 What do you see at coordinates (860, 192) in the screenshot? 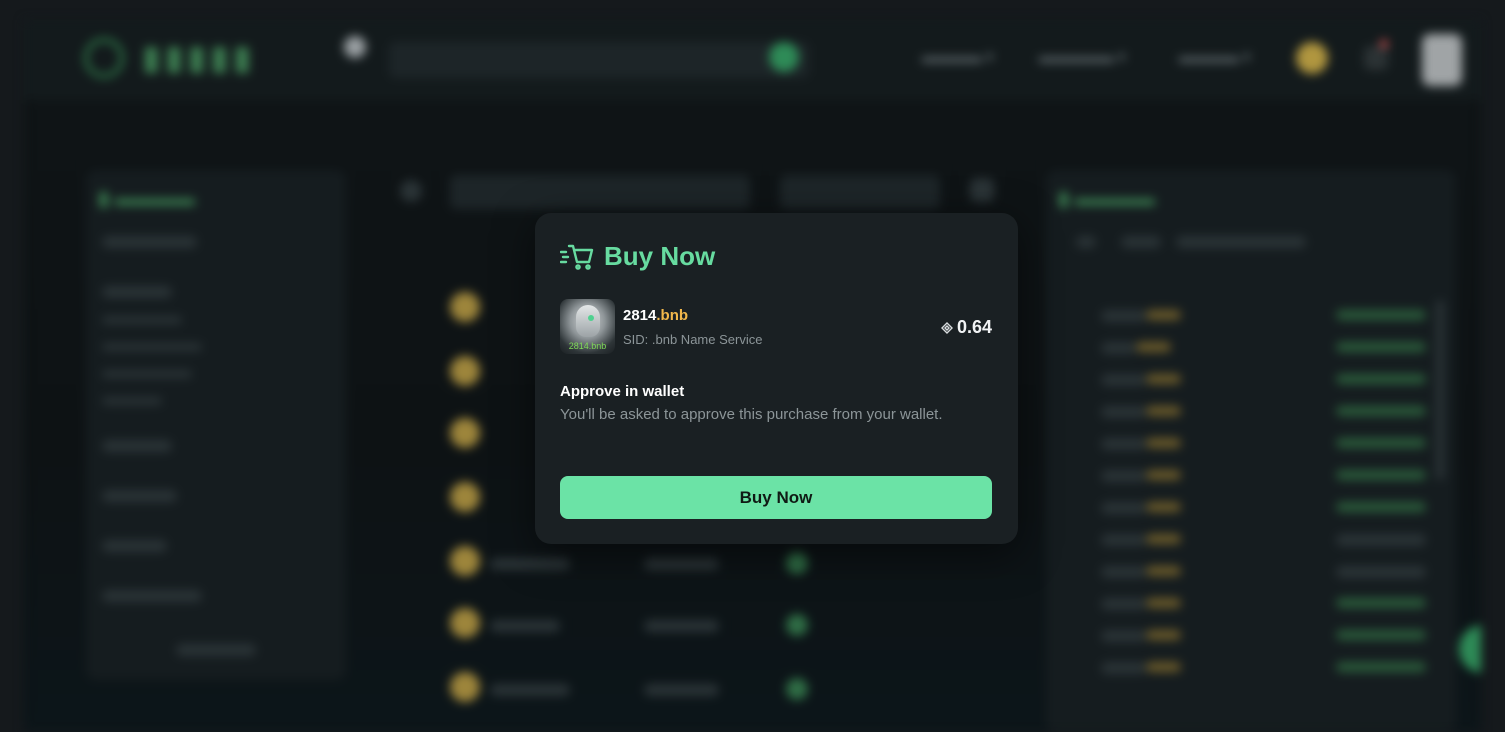
I see `sort-select` at bounding box center [860, 192].